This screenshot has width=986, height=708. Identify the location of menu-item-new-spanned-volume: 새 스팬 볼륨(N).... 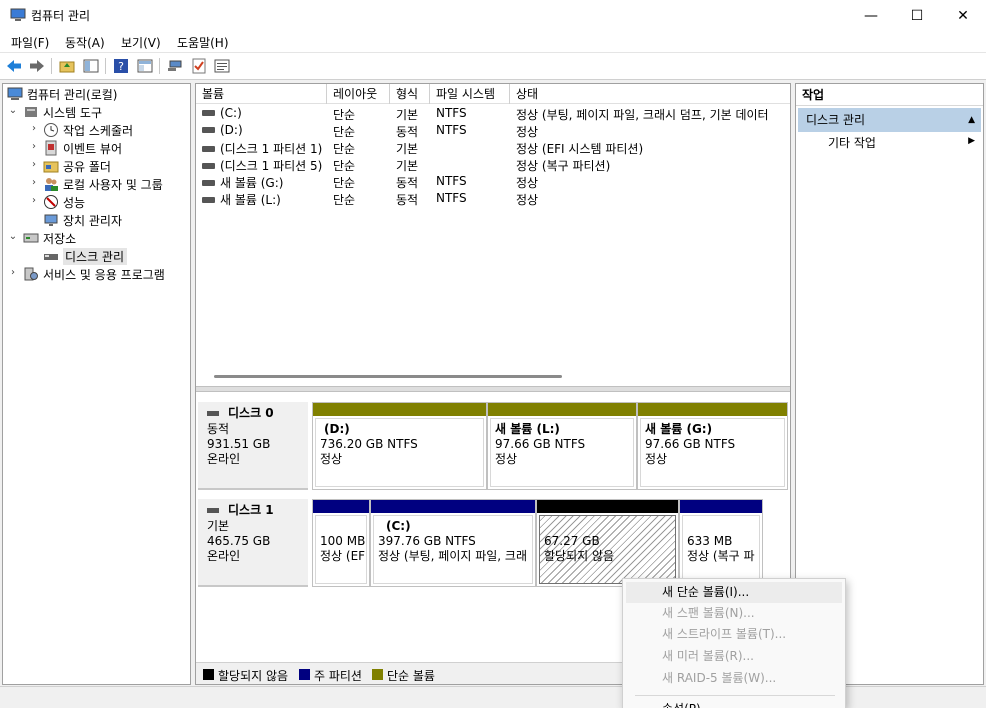
(734, 613).